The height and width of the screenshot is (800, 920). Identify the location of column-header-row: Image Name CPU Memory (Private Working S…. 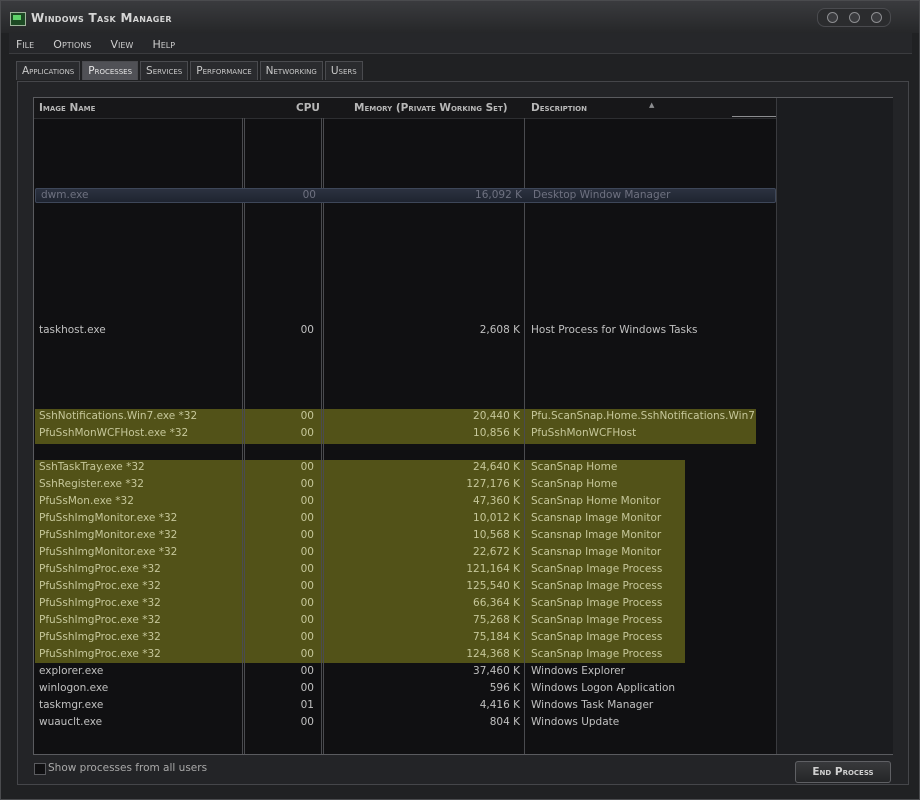
(463, 108).